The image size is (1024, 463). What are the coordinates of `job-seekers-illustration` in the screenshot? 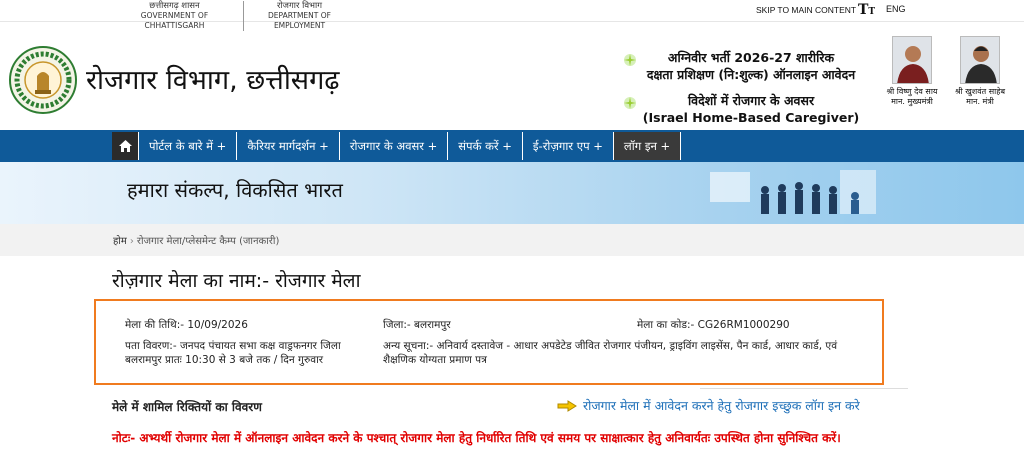 It's located at (793, 192).